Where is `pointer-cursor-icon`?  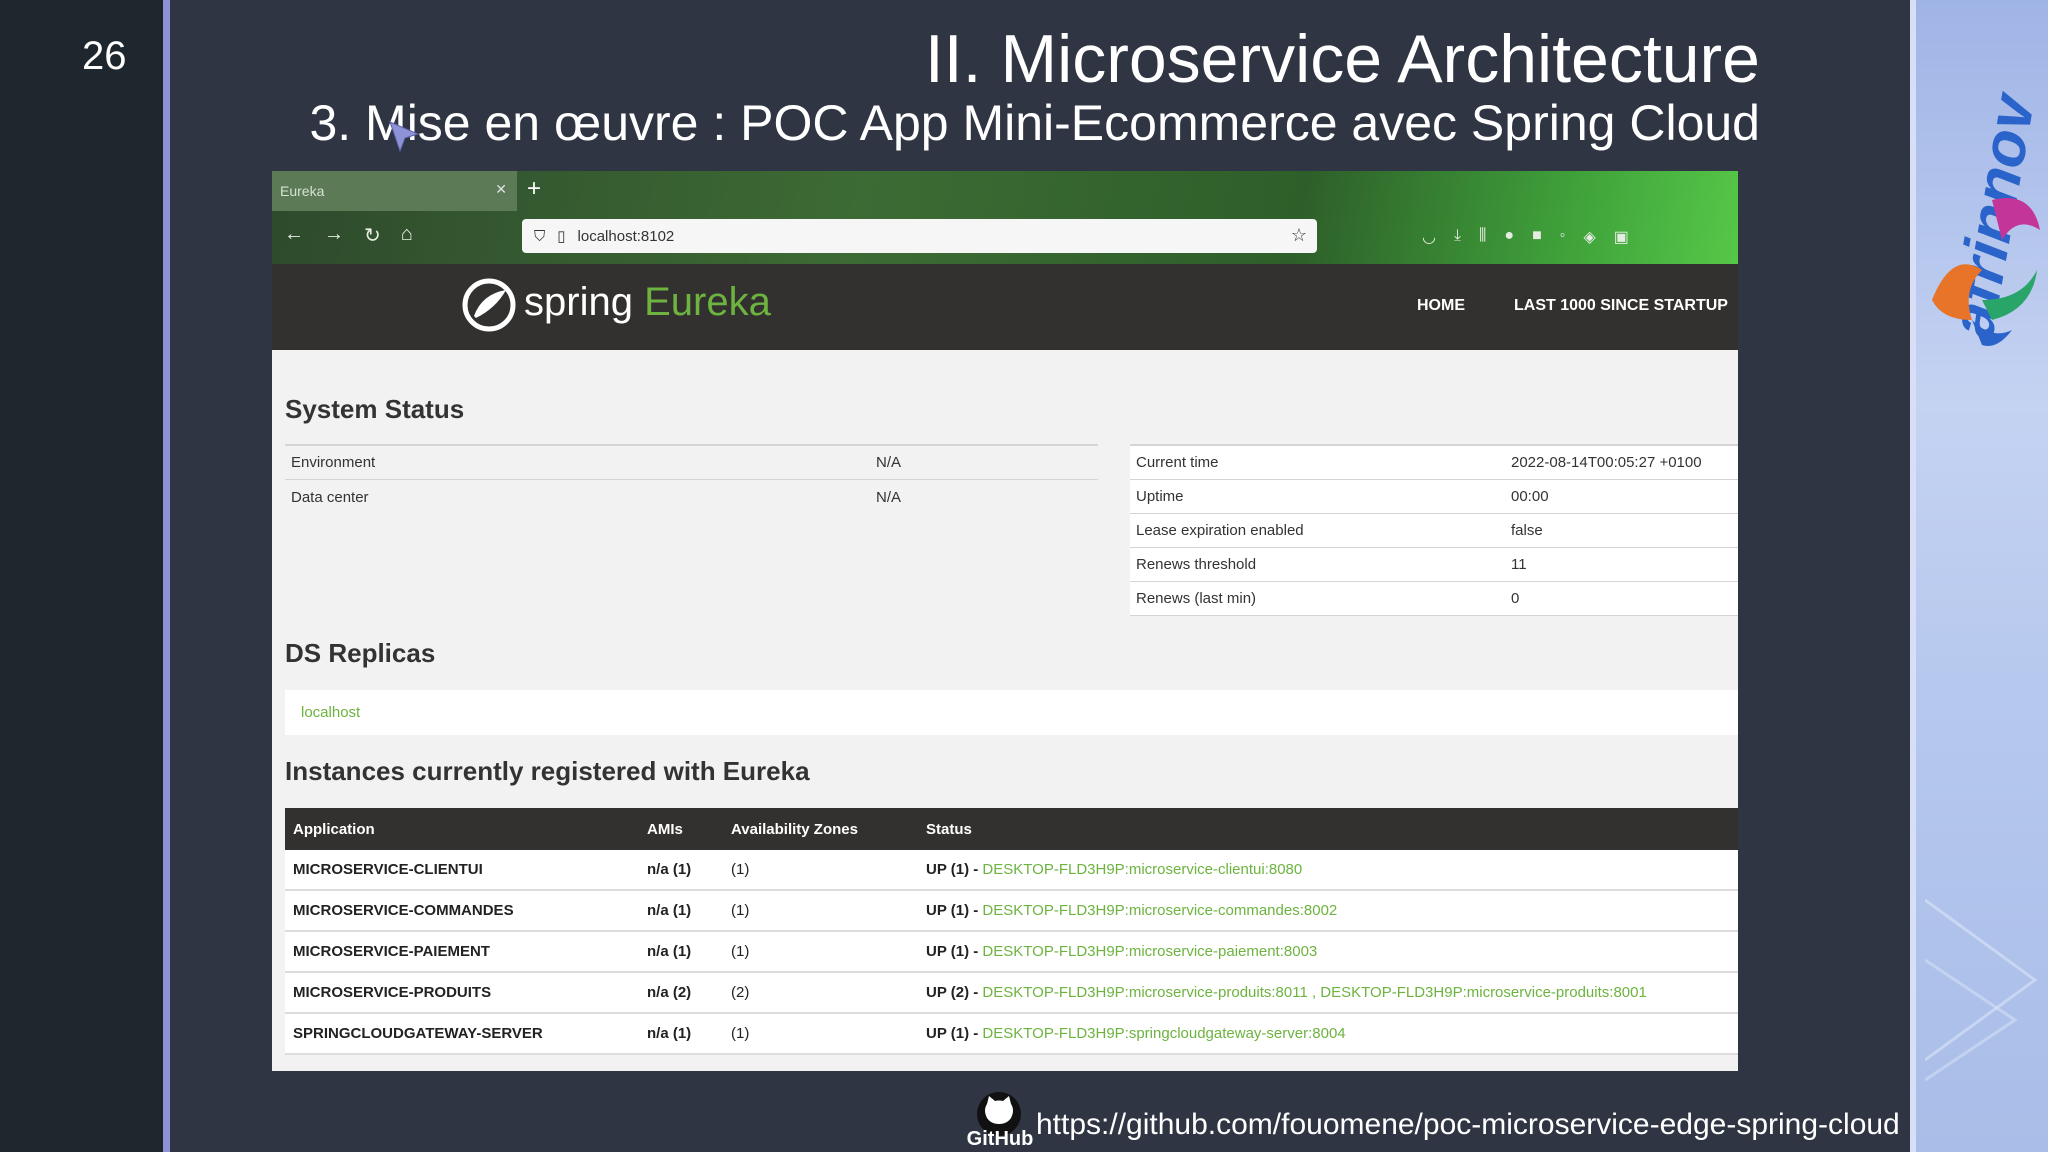
pointer-cursor-icon is located at coordinates (404, 137).